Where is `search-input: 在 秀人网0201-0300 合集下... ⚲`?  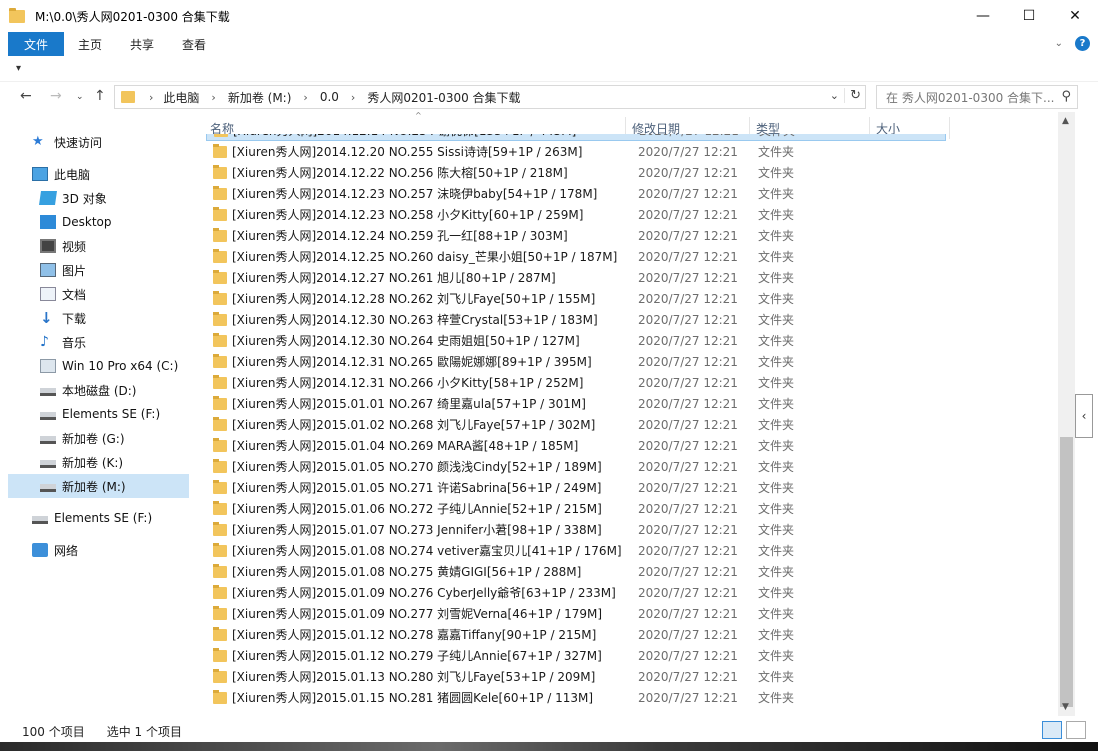 search-input: 在 秀人网0201-0300 合集下... ⚲ is located at coordinates (977, 97).